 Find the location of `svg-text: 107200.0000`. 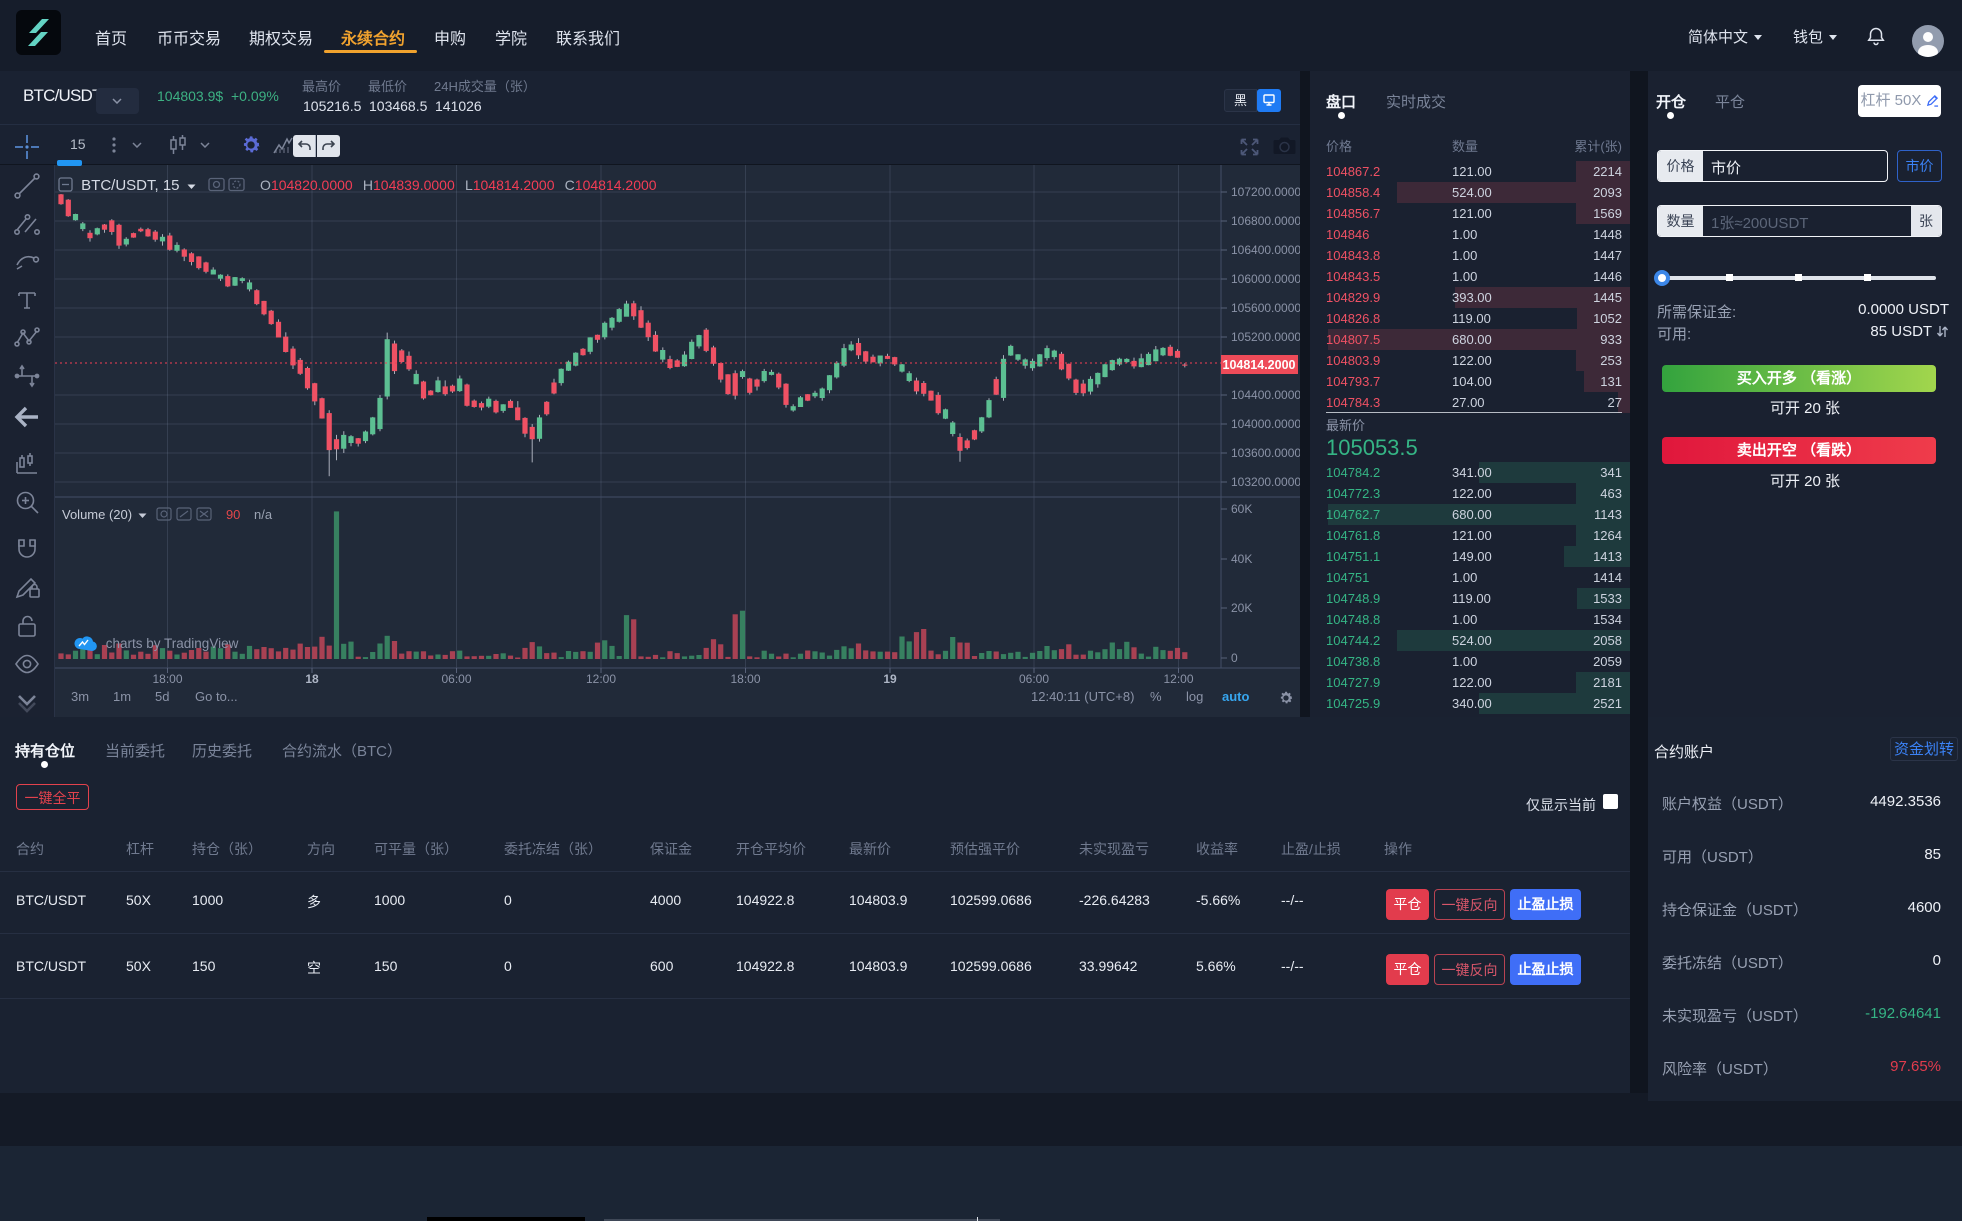

svg-text: 107200.0000 is located at coordinates (1265, 192).